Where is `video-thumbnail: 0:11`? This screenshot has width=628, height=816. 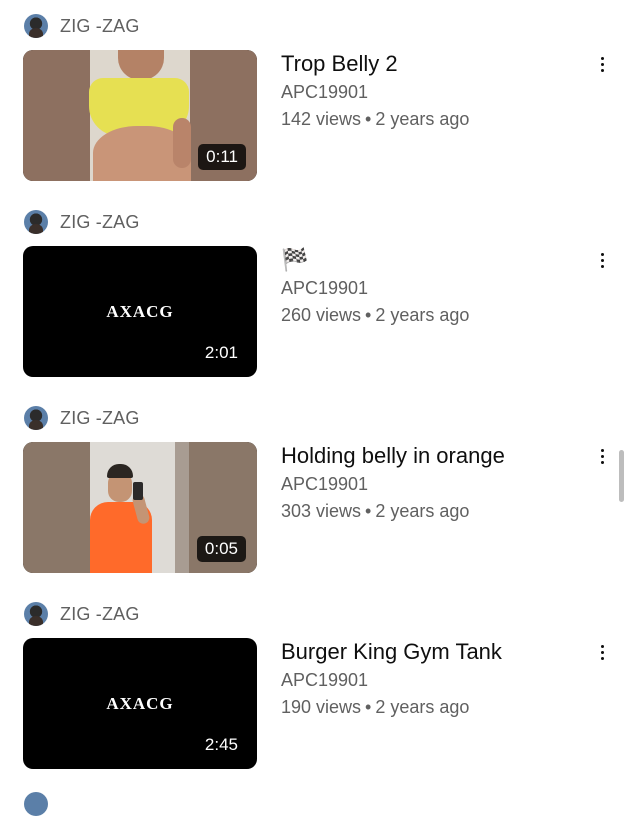
video-thumbnail: 0:11 is located at coordinates (140, 115).